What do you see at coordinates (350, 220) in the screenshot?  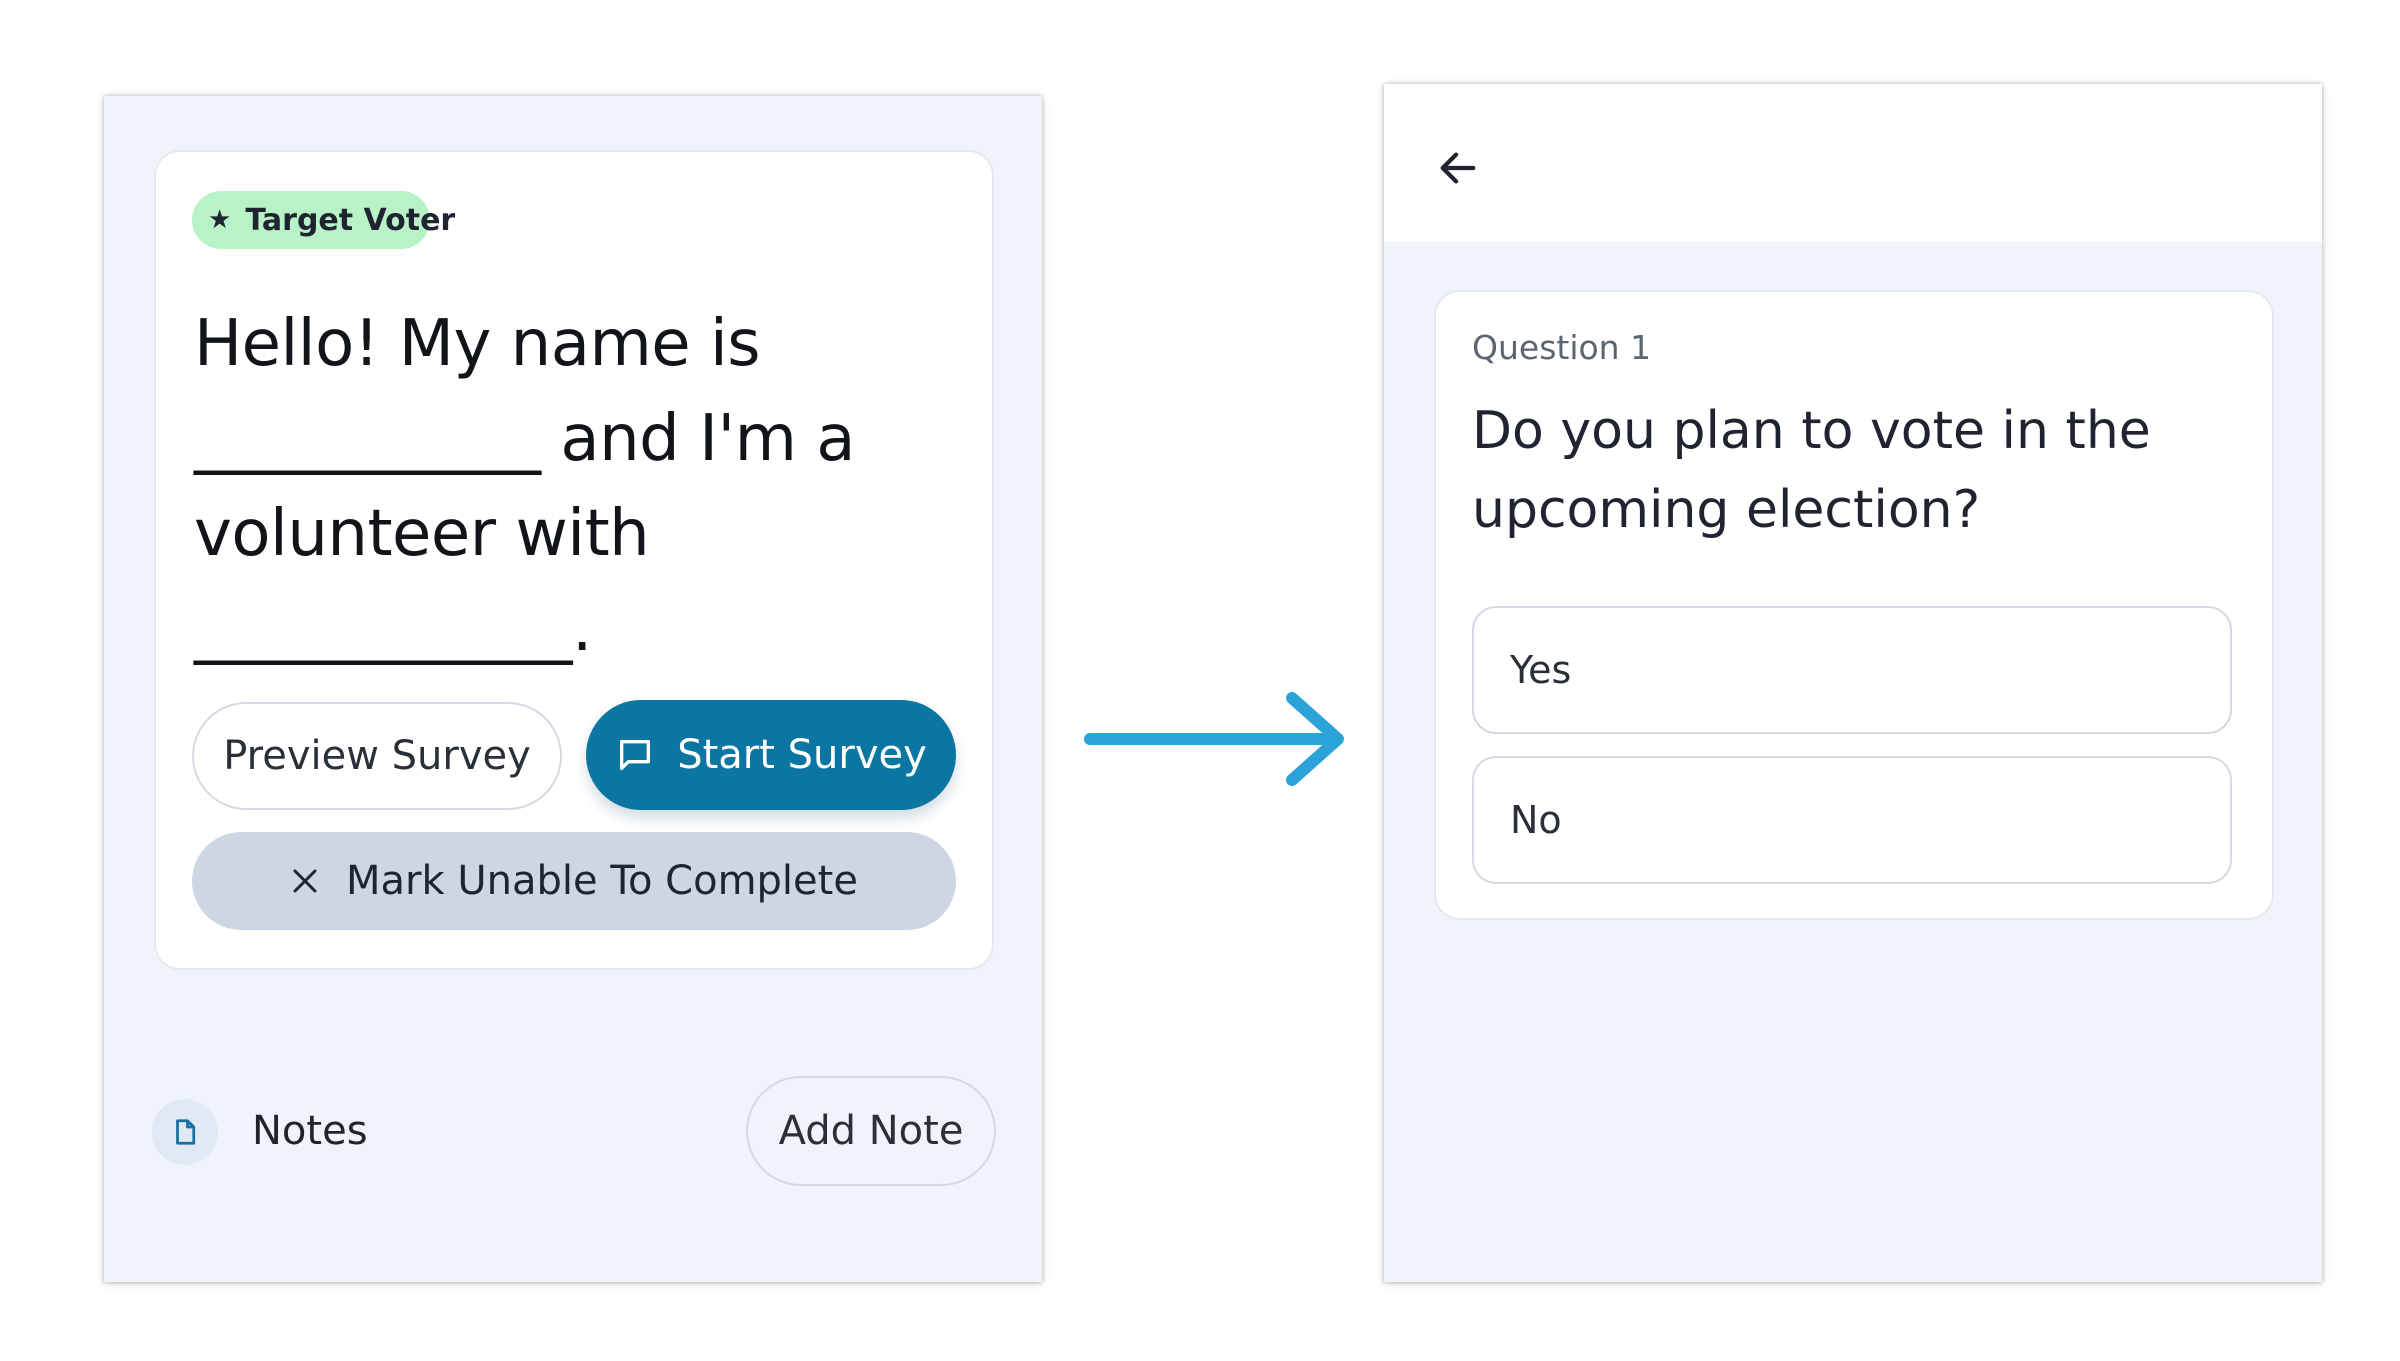 I see `badge-label: Target Voter` at bounding box center [350, 220].